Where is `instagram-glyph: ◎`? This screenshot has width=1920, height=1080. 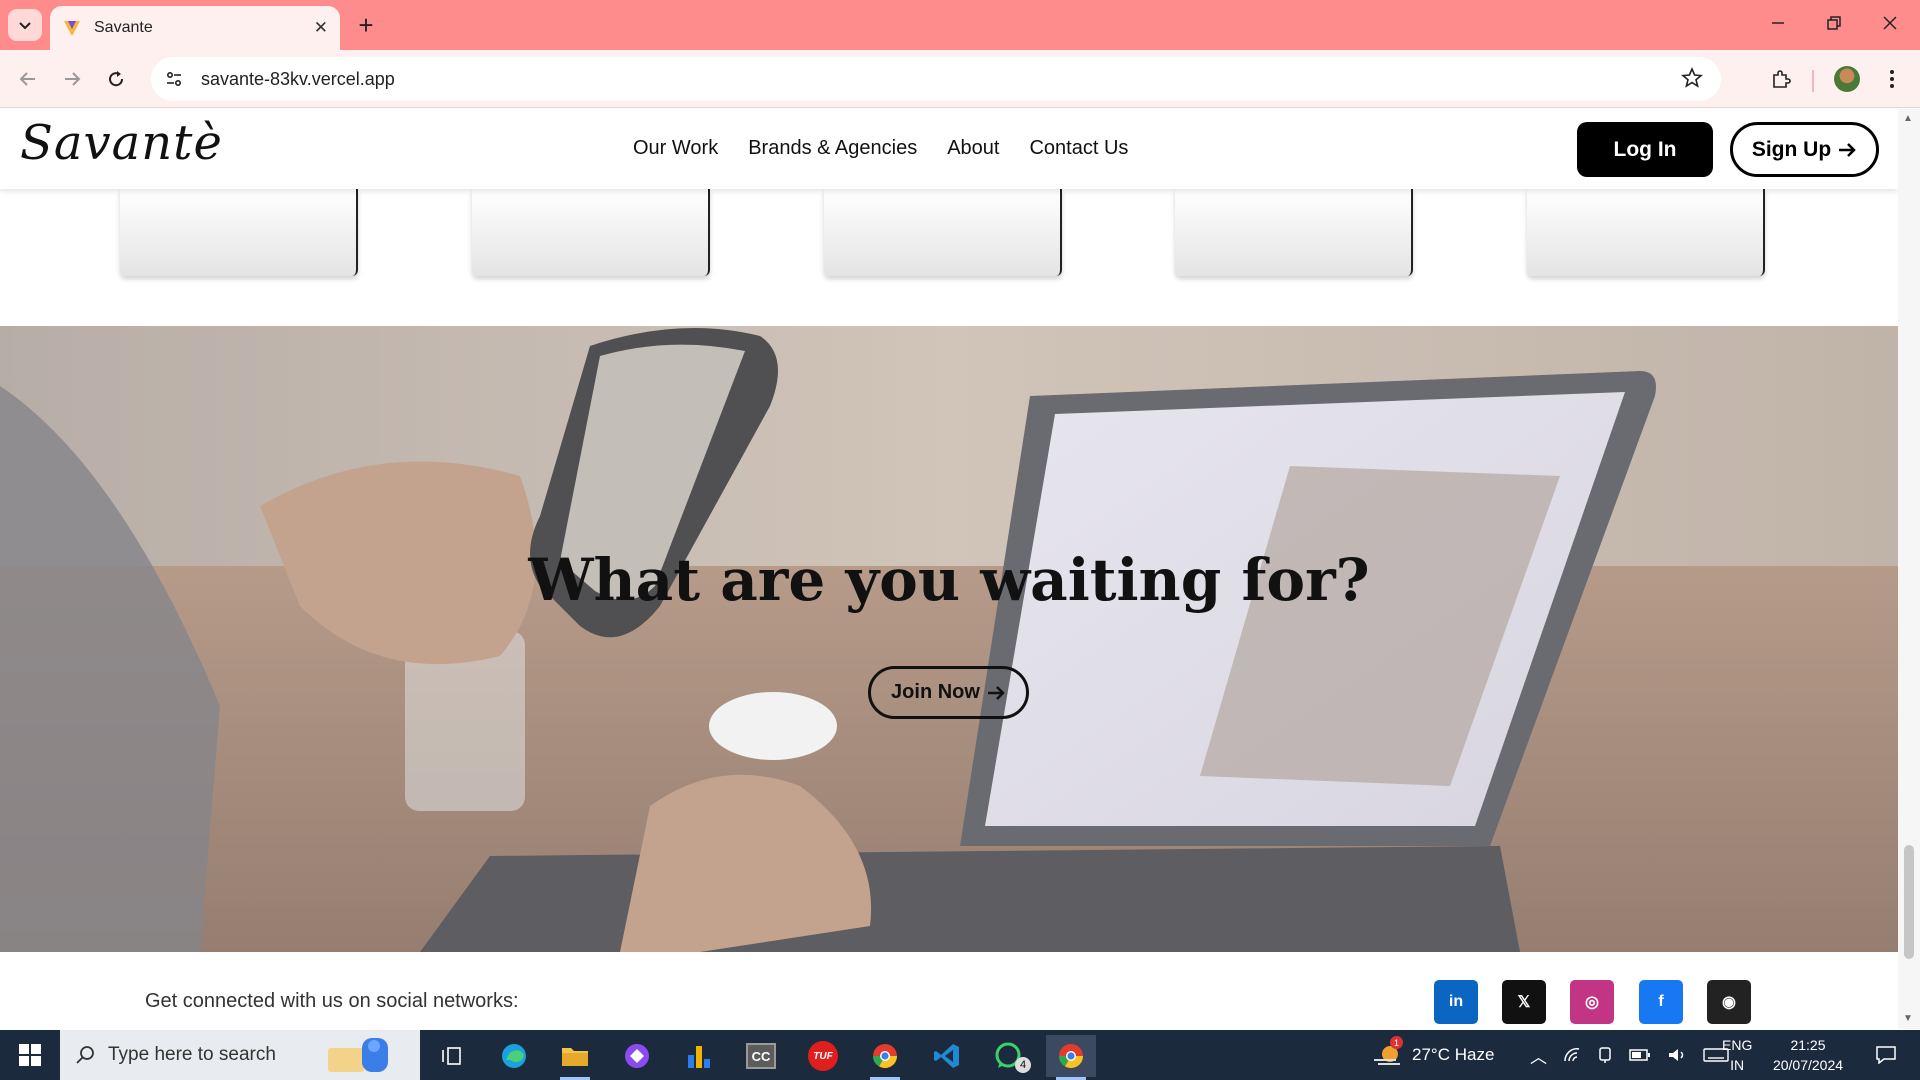 instagram-glyph: ◎ is located at coordinates (1592, 1002).